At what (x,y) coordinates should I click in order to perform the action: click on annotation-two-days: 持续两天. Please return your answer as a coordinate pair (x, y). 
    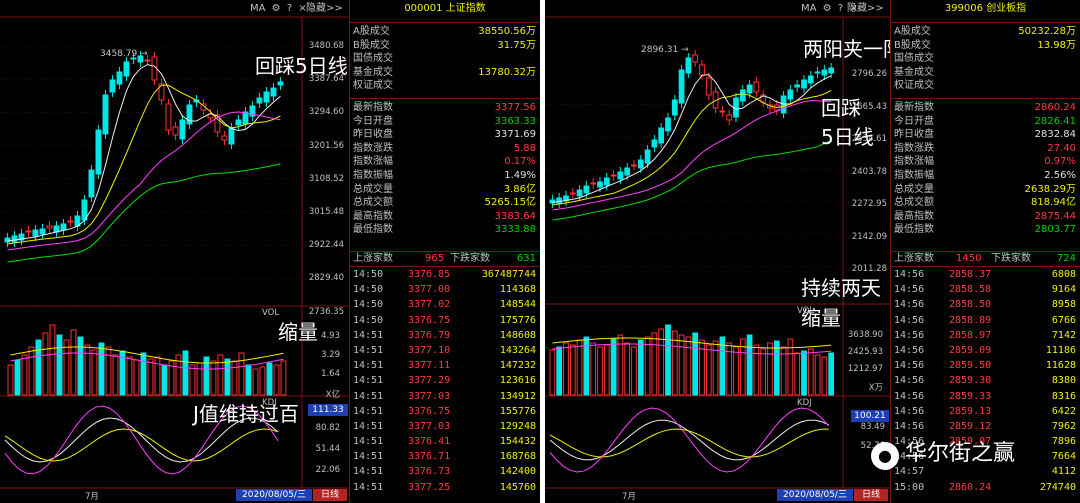
    Looking at the image, I should click on (841, 288).